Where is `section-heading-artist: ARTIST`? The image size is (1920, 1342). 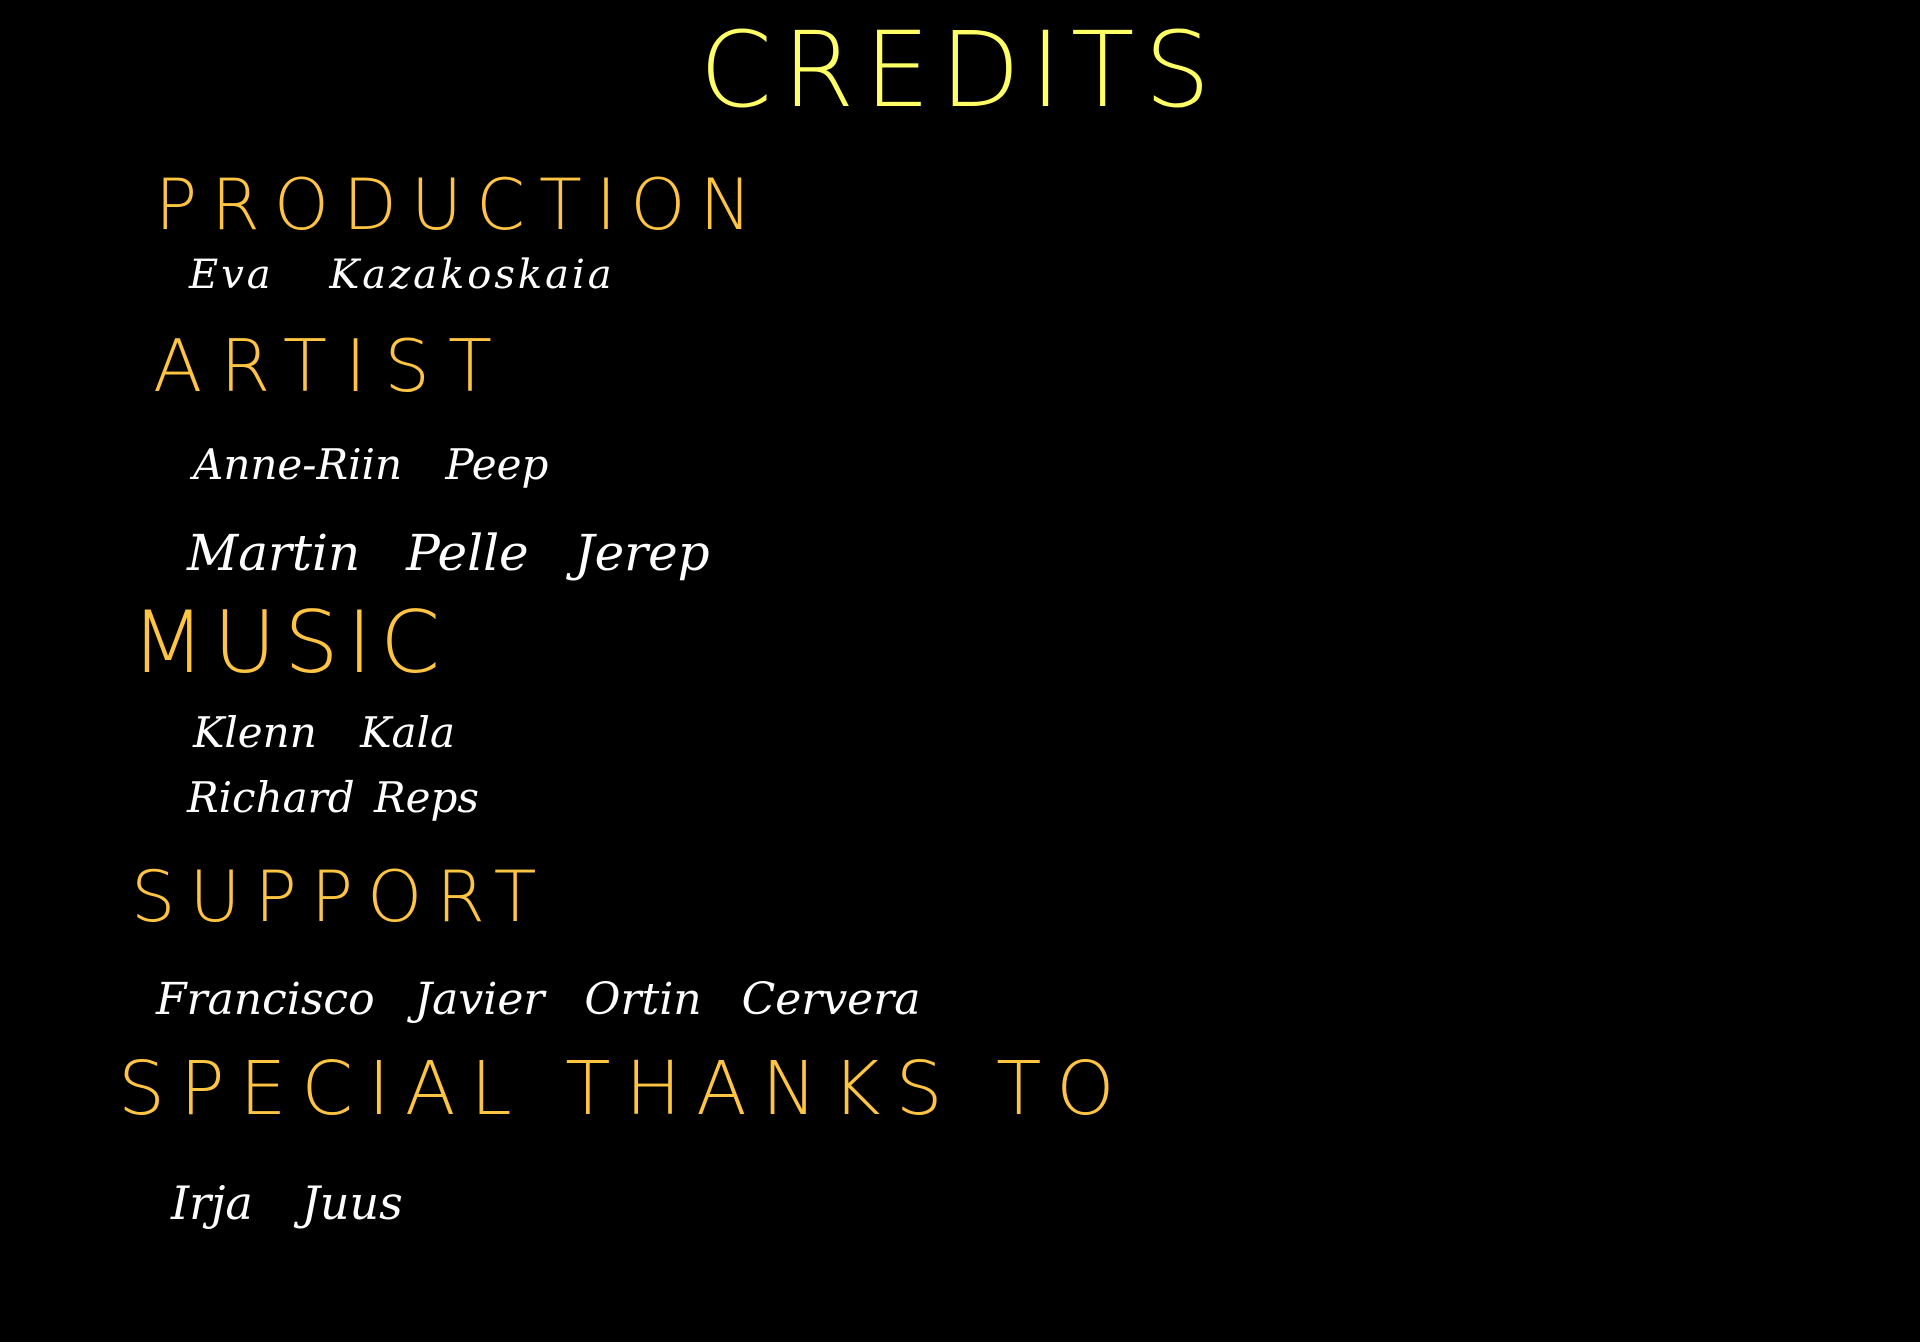
section-heading-artist: ARTIST is located at coordinates (331, 366).